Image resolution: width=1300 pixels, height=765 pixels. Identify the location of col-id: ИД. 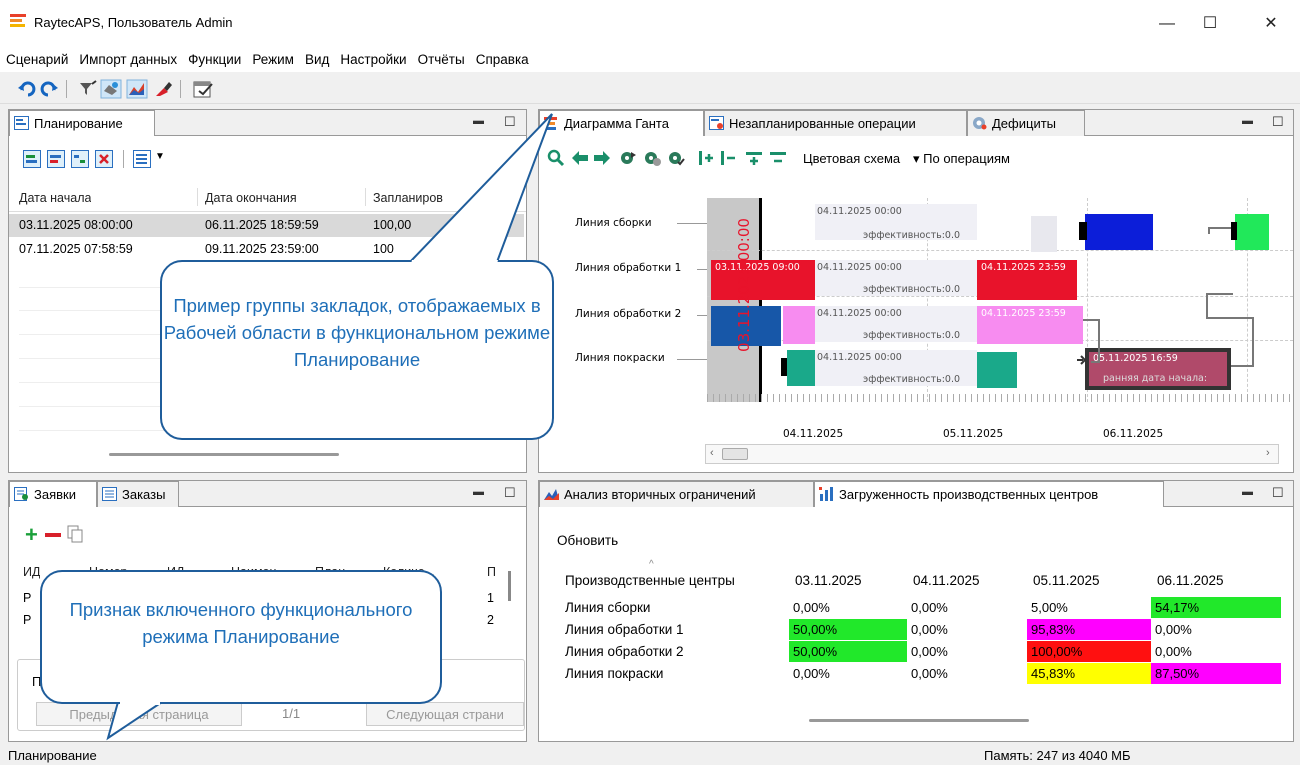
(31, 572).